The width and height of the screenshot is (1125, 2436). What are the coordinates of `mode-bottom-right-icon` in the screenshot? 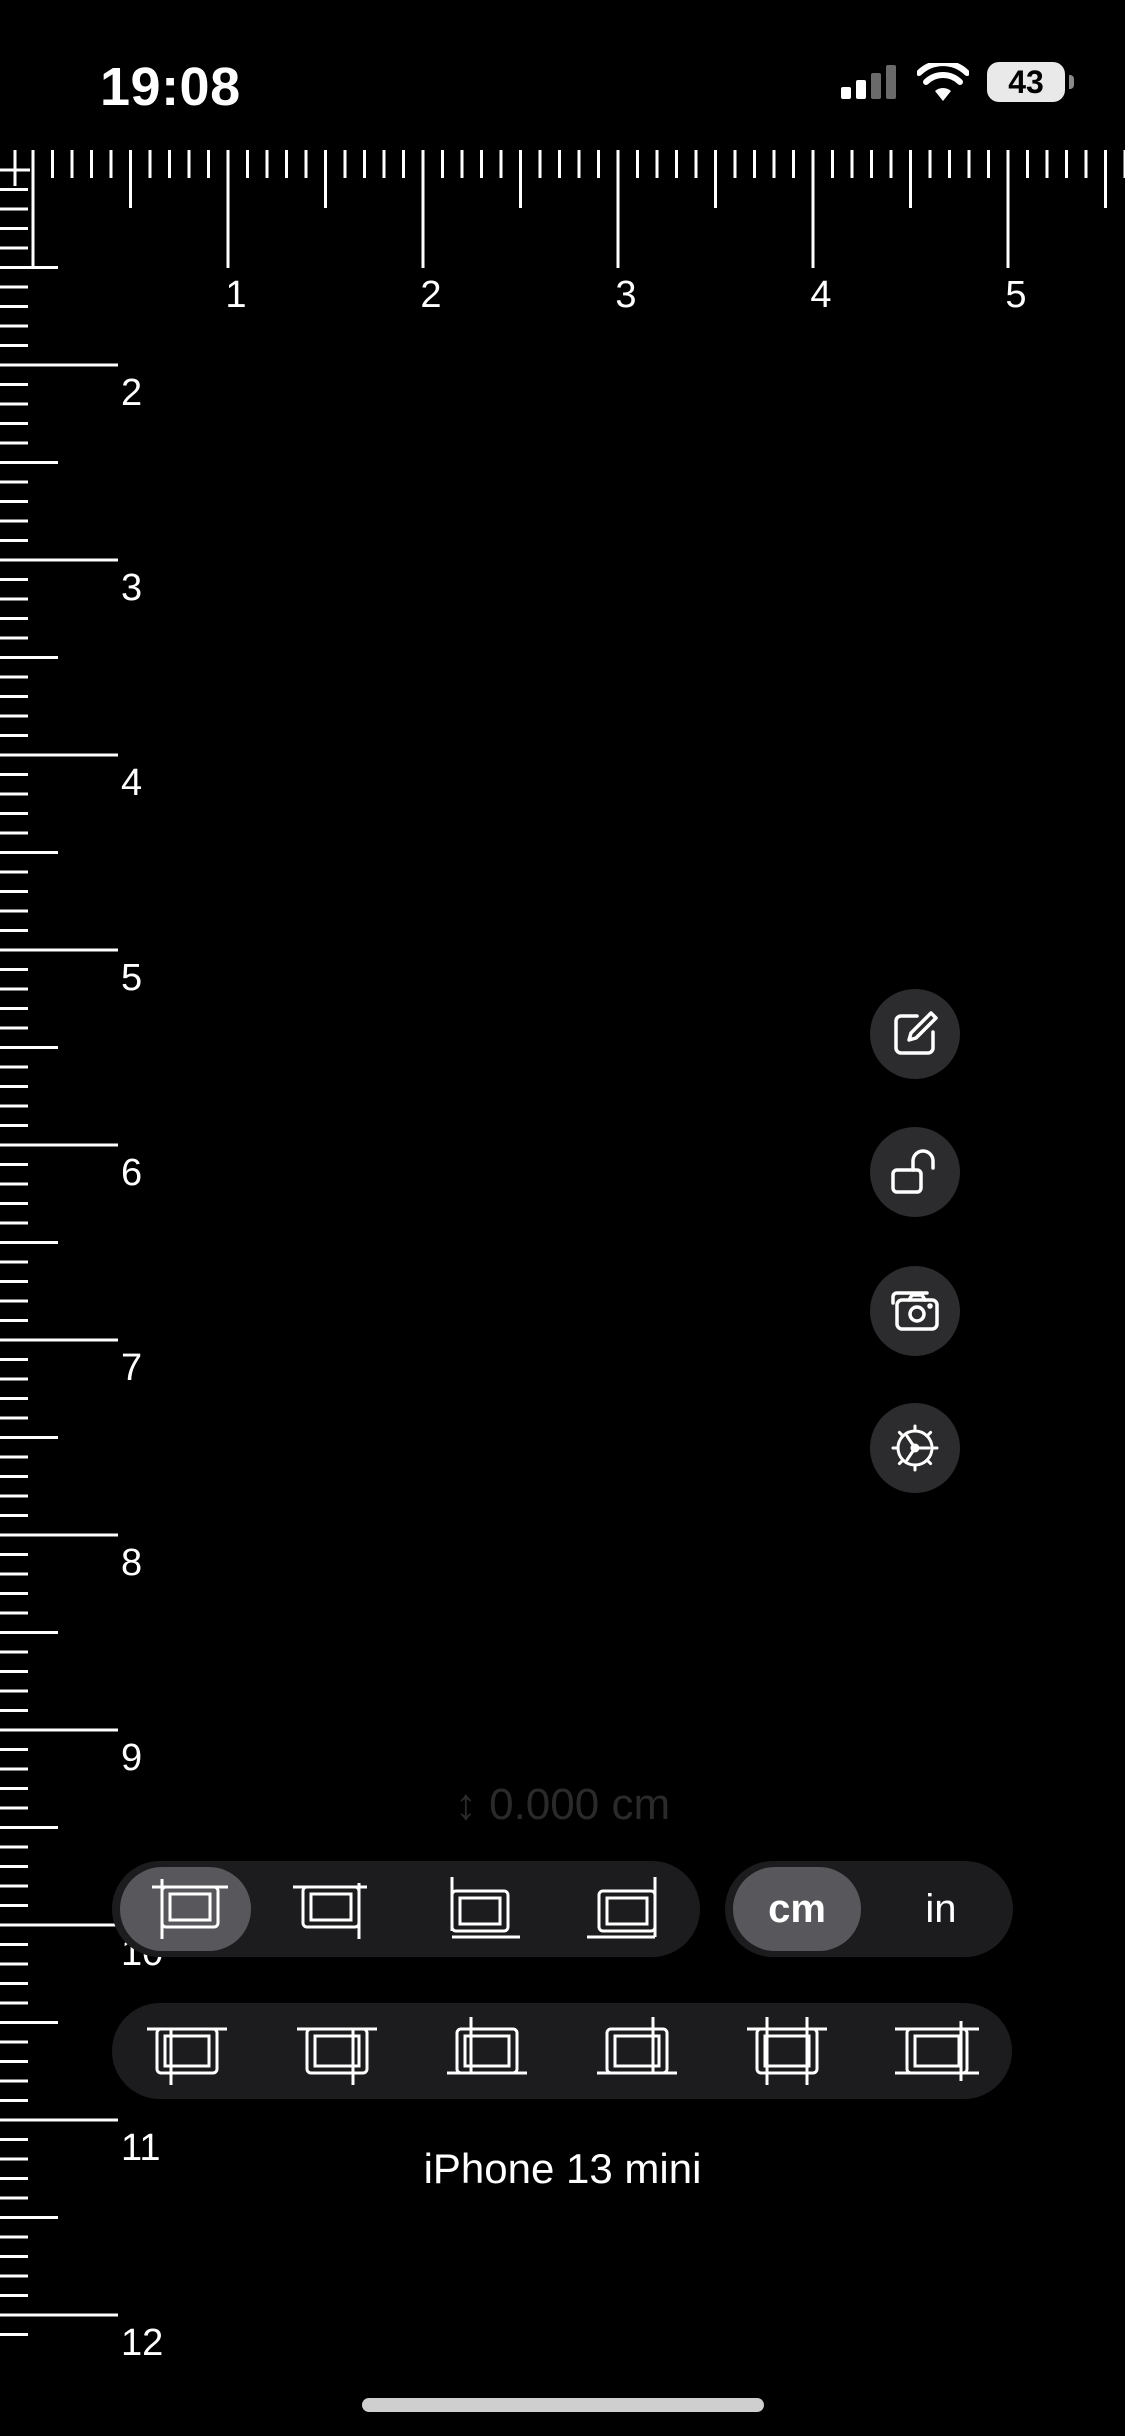 It's located at (621, 1908).